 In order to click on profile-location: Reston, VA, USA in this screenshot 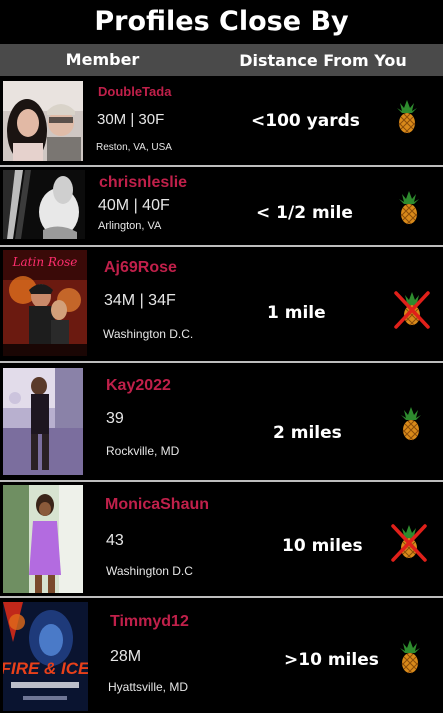, I will do `click(134, 147)`.